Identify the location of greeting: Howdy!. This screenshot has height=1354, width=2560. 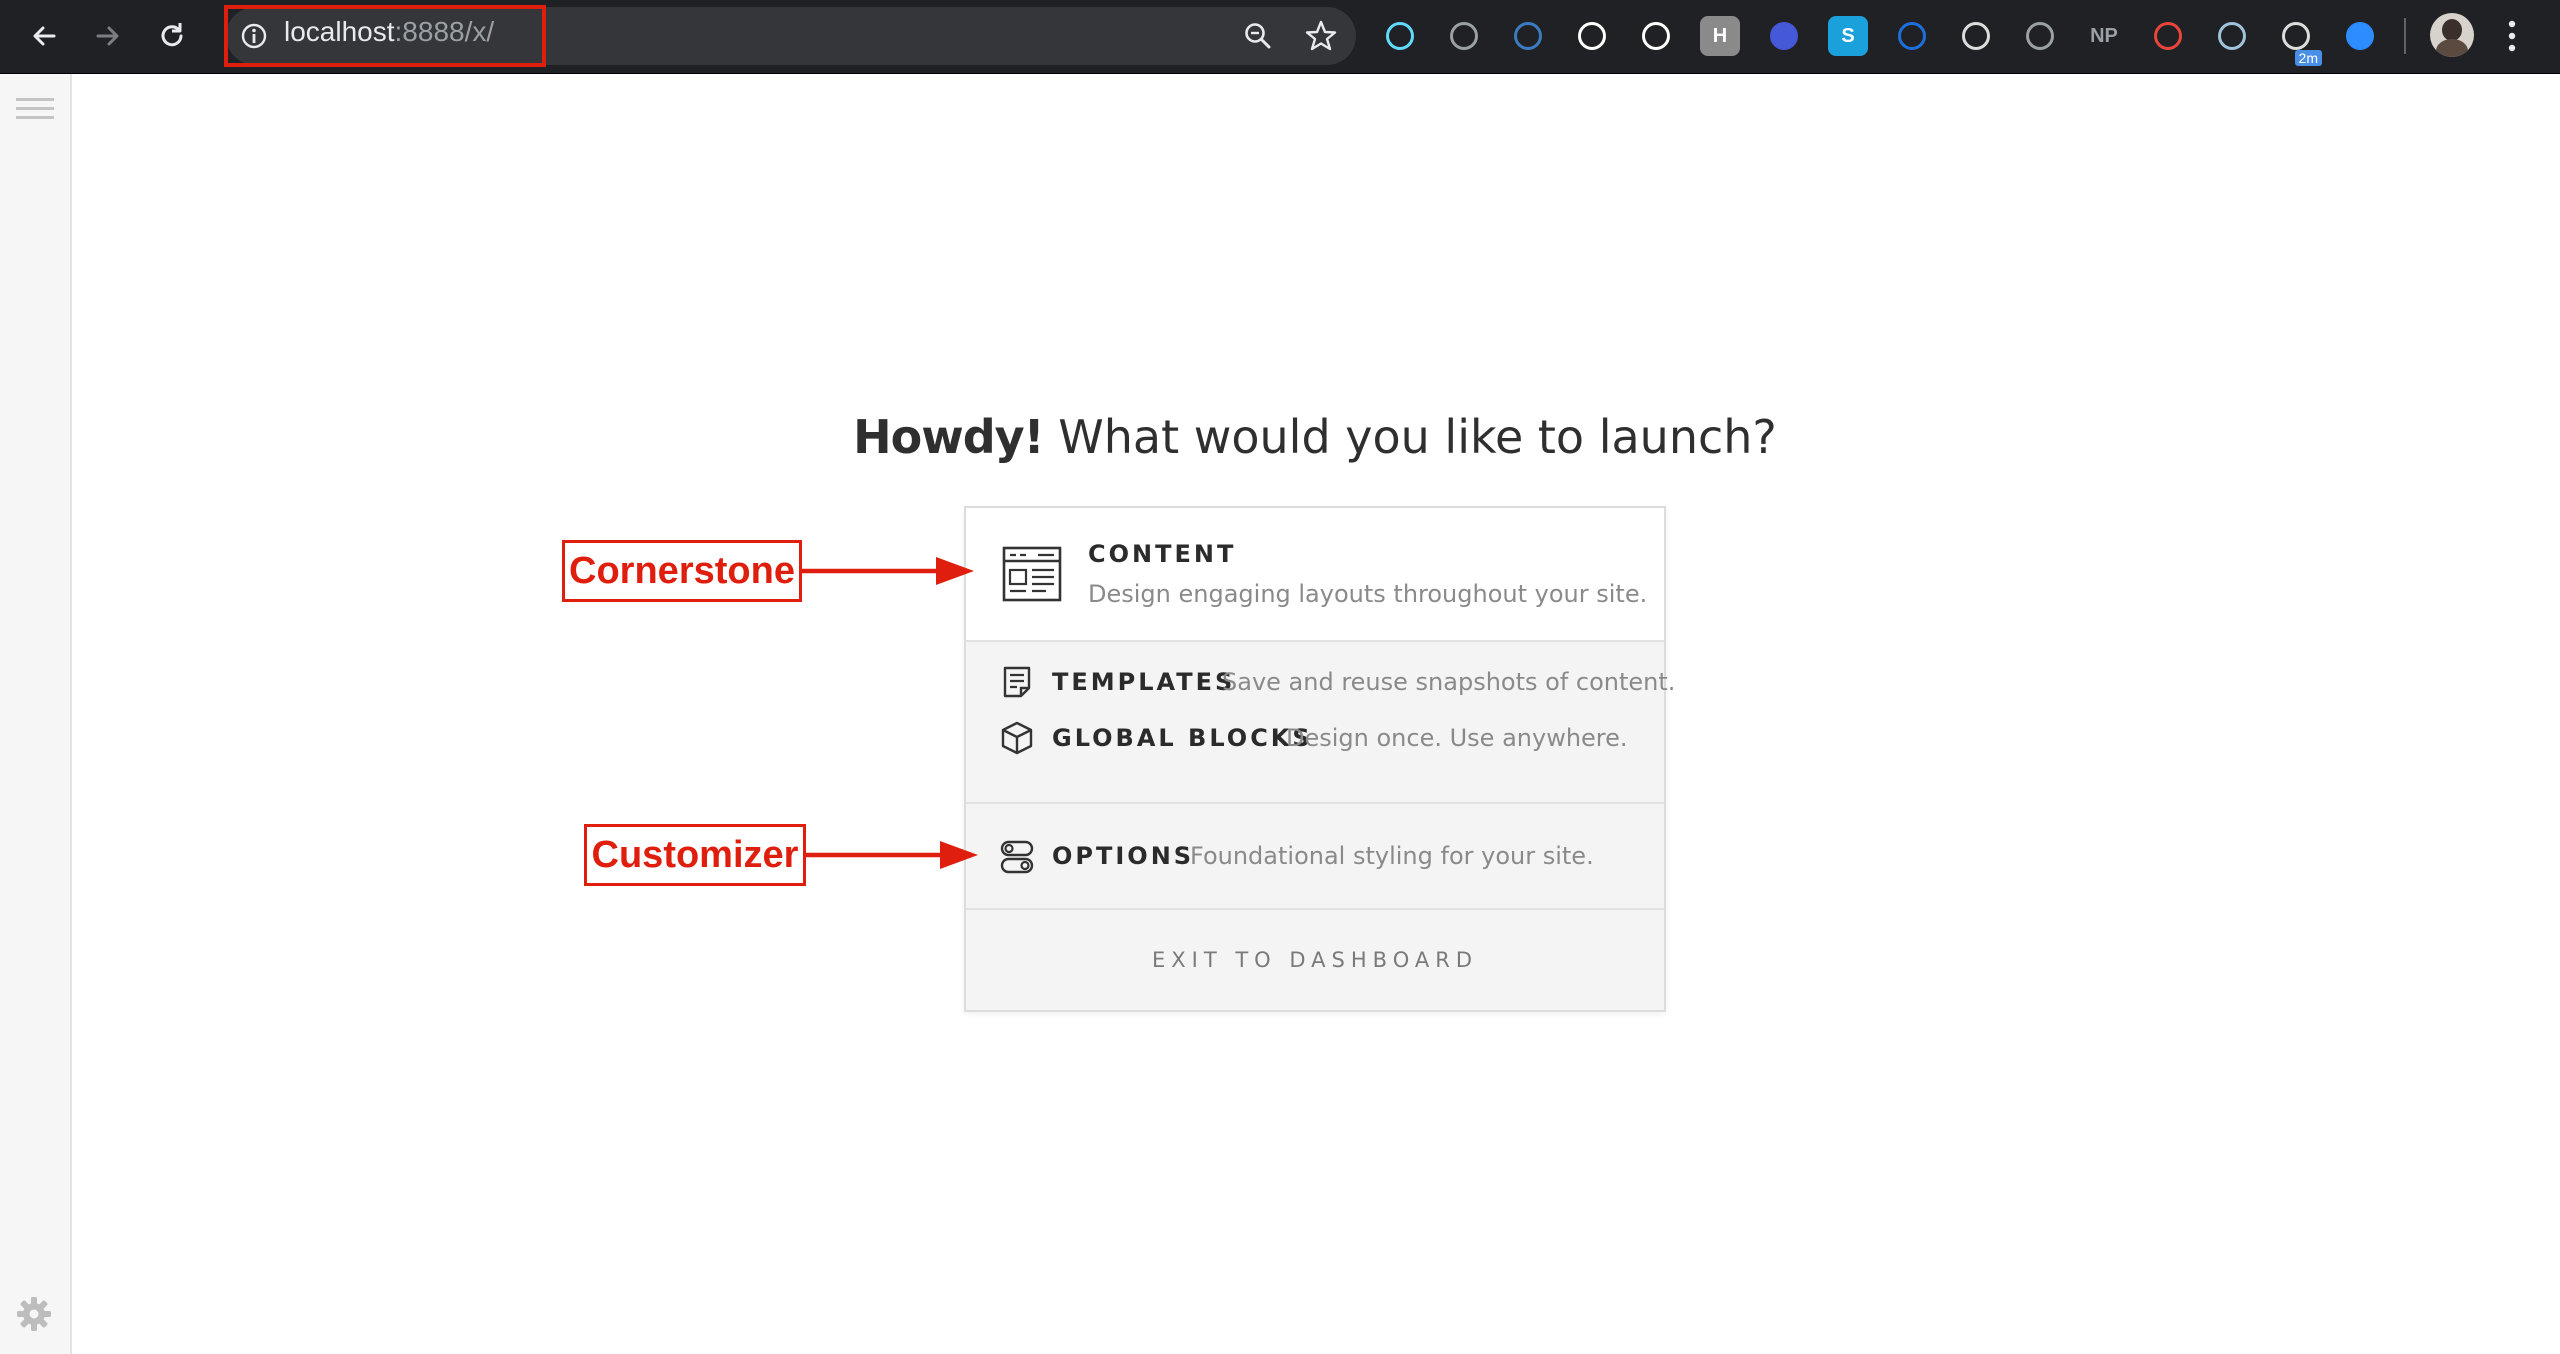
(948, 437).